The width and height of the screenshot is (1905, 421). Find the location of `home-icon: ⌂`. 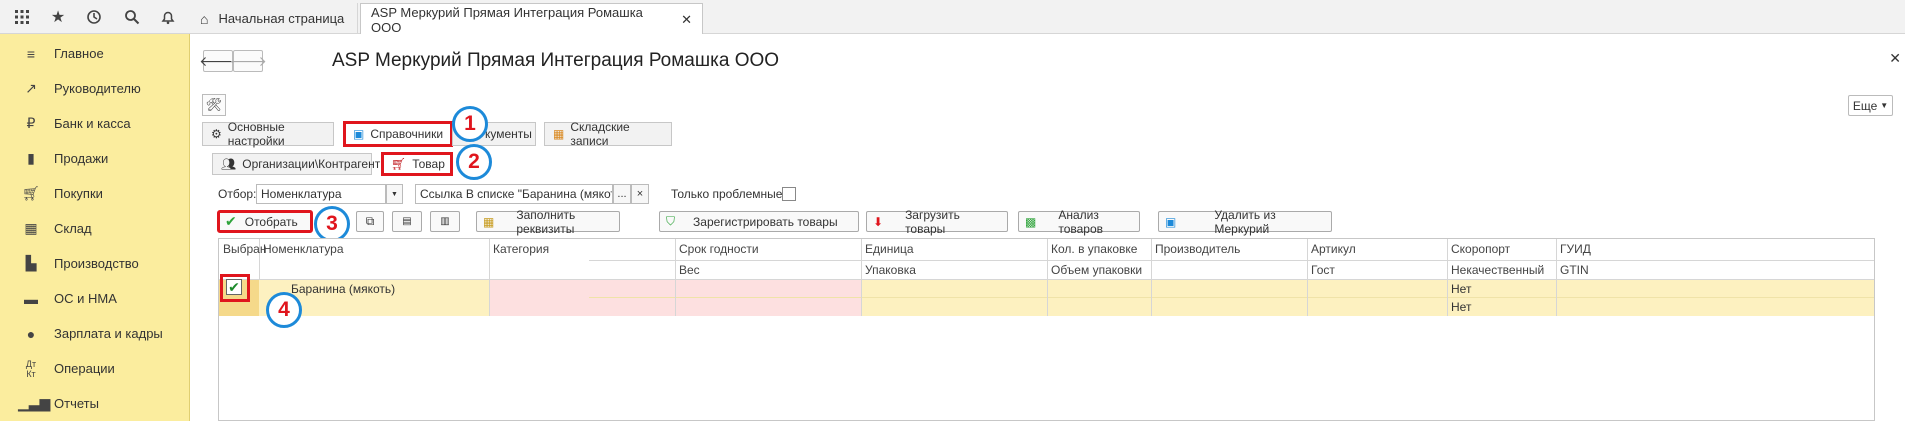

home-icon: ⌂ is located at coordinates (204, 18).